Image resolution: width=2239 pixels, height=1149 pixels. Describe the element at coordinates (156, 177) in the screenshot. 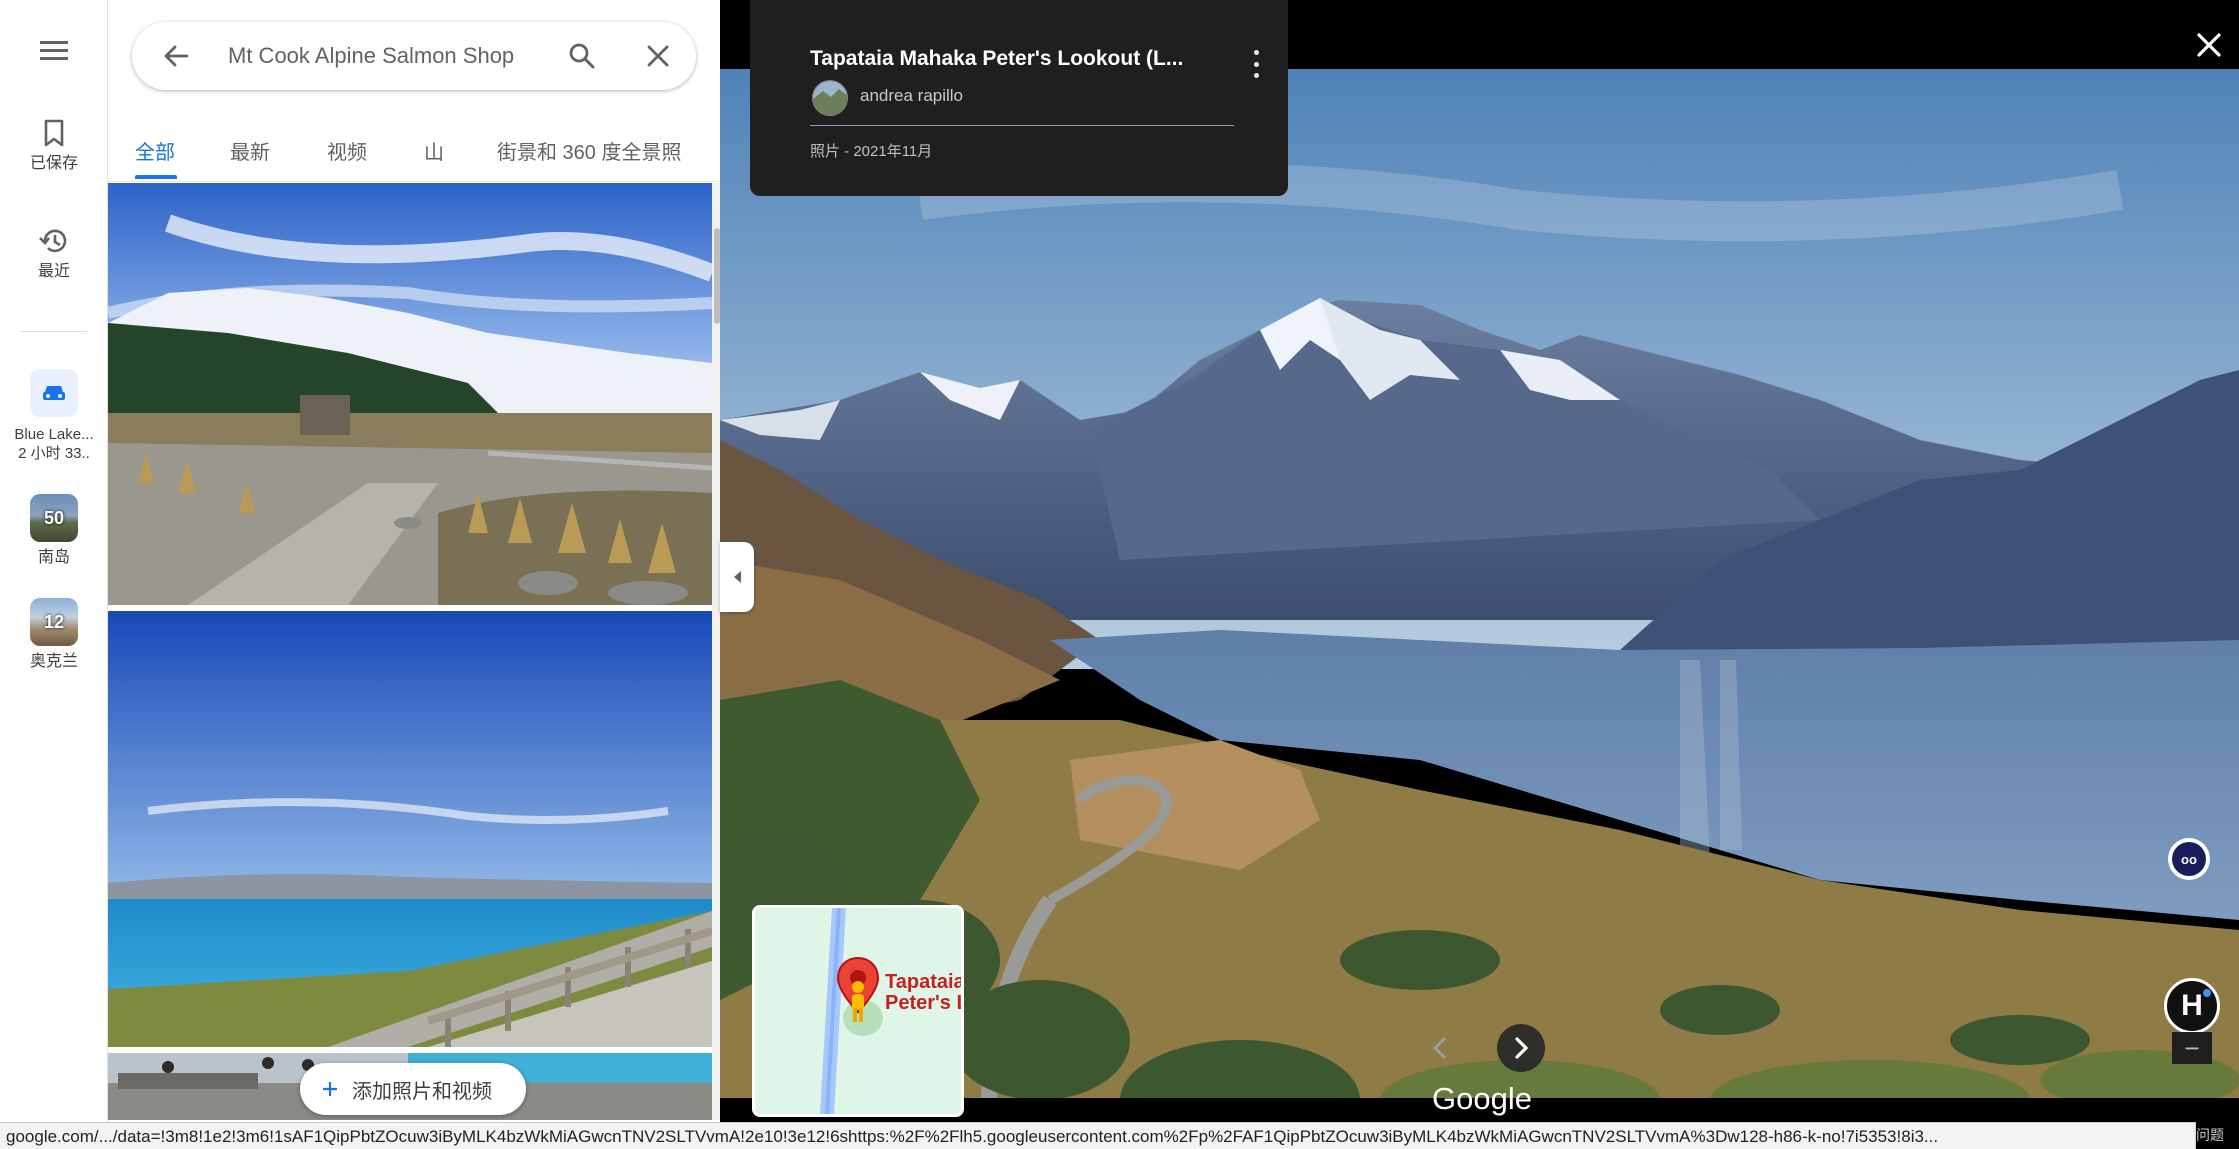

I see `active-tab-indicator` at that location.